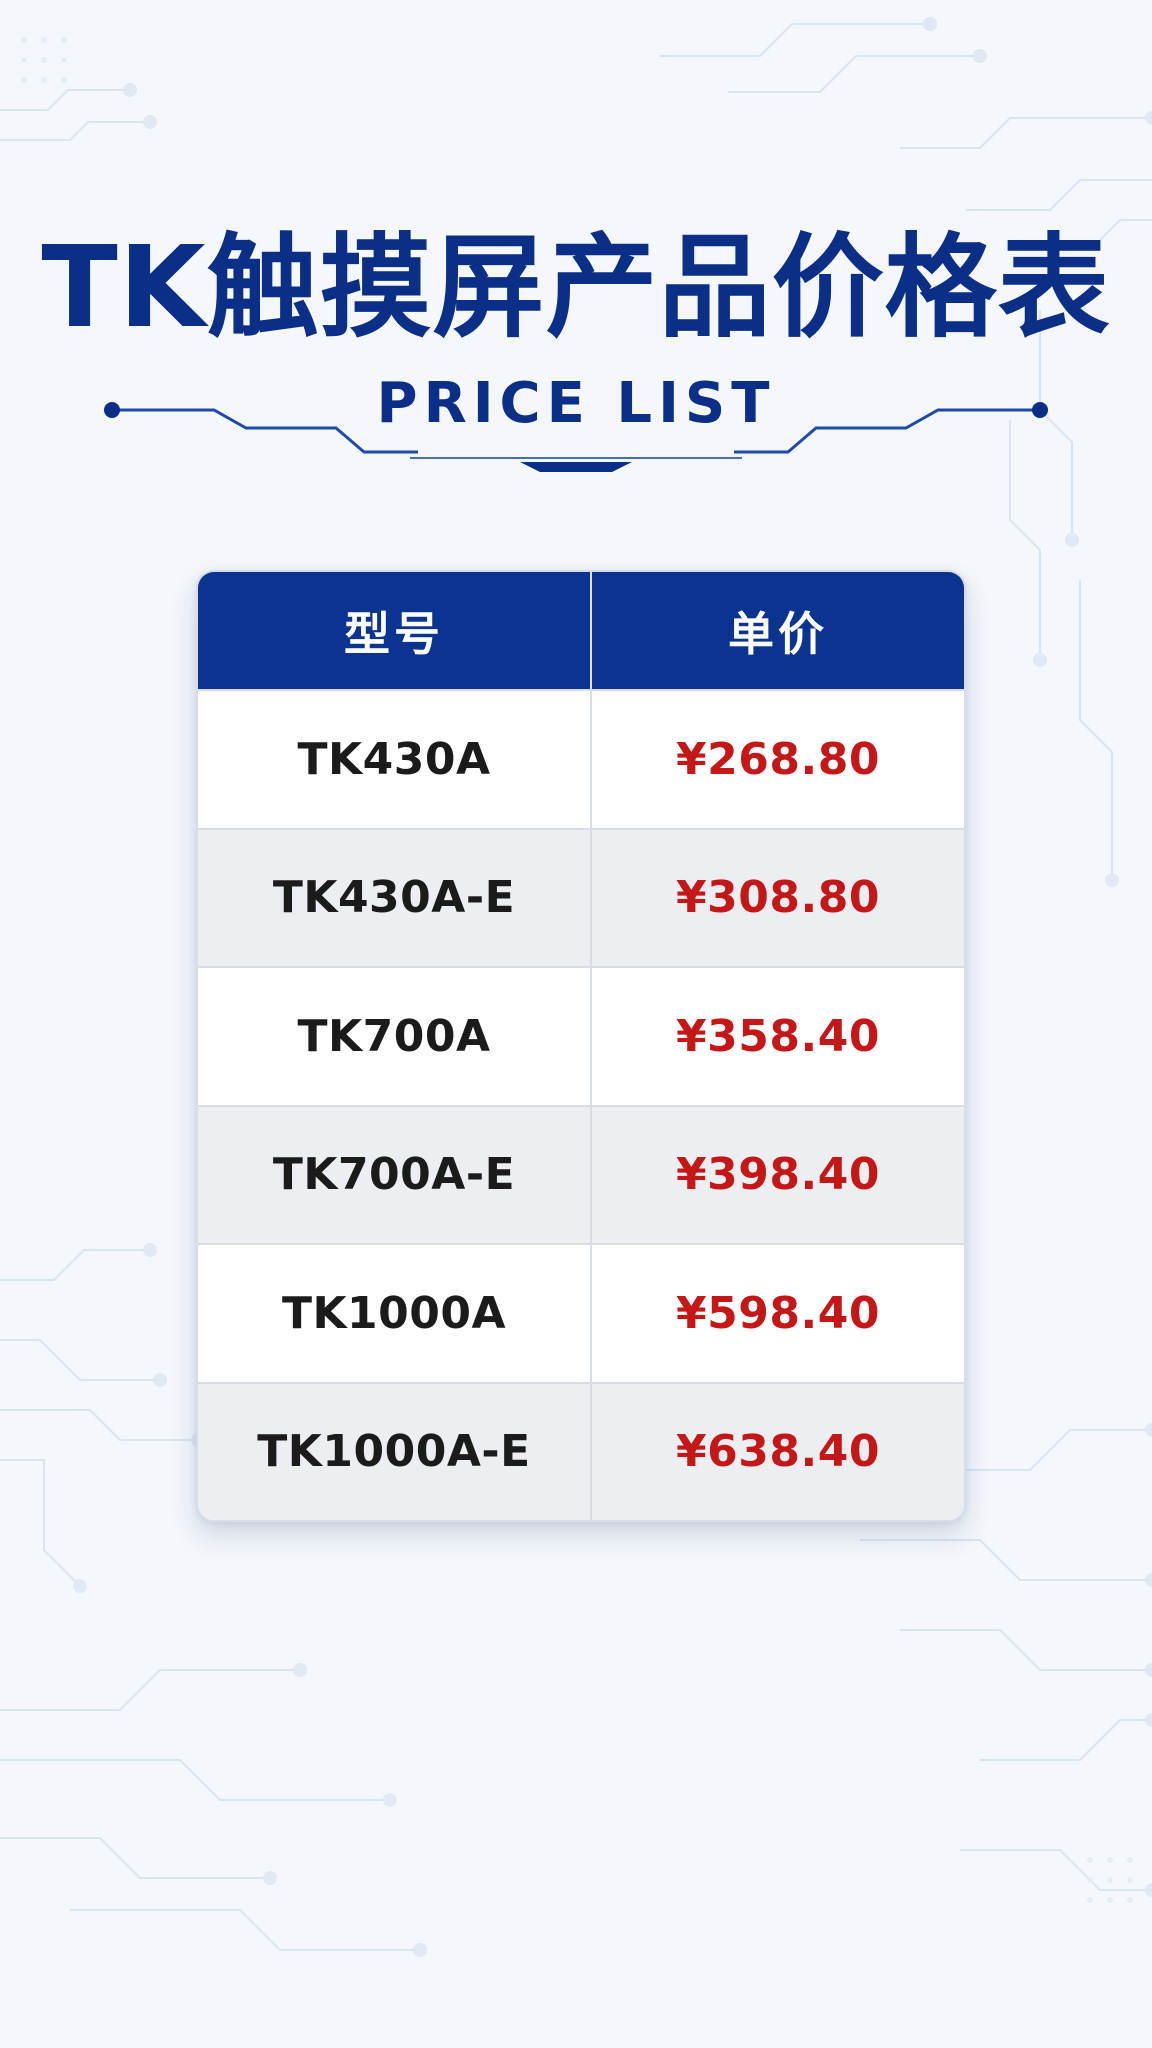 This screenshot has height=2048, width=1152. I want to click on table-row: TK430A ¥268.80, so click(581, 758).